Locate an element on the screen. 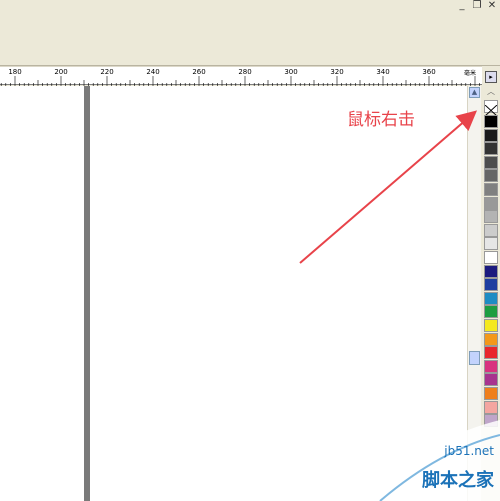 The height and width of the screenshot is (501, 500). watermark: jb51.net 脚本之家 is located at coordinates (400, 450).